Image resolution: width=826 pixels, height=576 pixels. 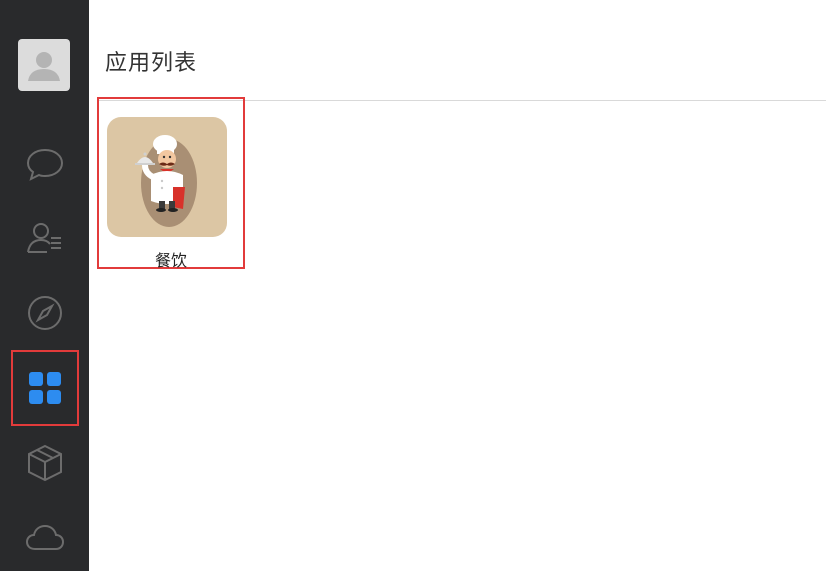 I want to click on sidebar-item-messages, so click(x=45, y=164).